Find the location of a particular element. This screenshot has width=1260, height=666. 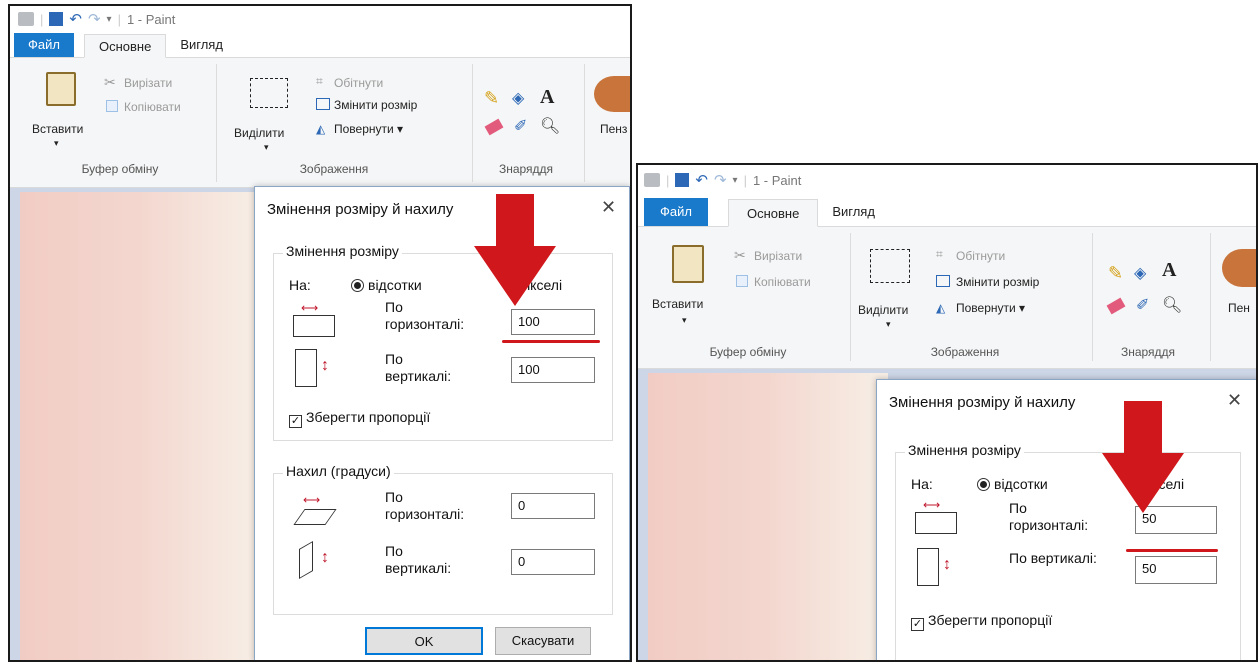

brushes-button-label: Пен is located at coordinates (1239, 308).